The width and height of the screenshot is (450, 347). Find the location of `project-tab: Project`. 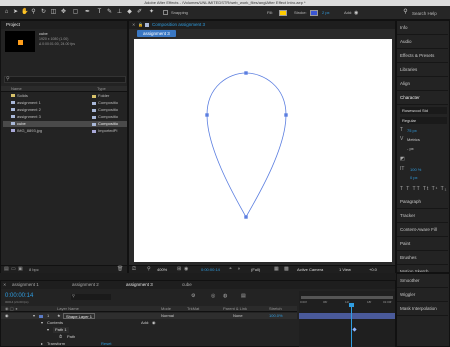

project-tab: Project is located at coordinates (13, 25).